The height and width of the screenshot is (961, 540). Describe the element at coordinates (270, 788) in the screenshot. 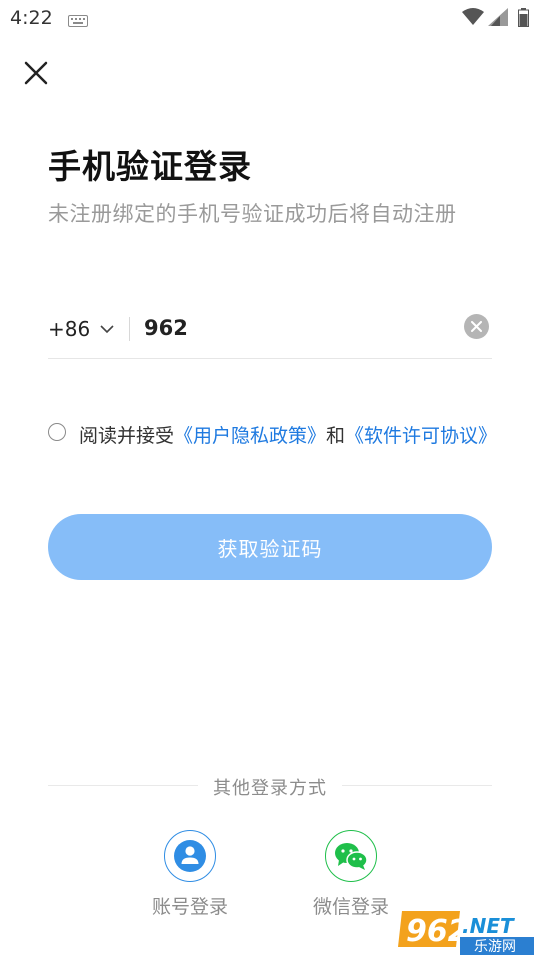

I see `other-login-label: 其他登录方式` at that location.